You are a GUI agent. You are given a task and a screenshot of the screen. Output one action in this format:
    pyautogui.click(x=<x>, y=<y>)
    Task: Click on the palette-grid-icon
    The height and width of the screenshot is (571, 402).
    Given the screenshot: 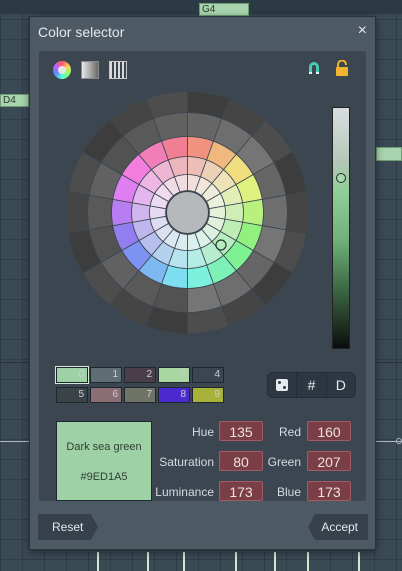 What is the action you would take?
    pyautogui.click(x=118, y=70)
    